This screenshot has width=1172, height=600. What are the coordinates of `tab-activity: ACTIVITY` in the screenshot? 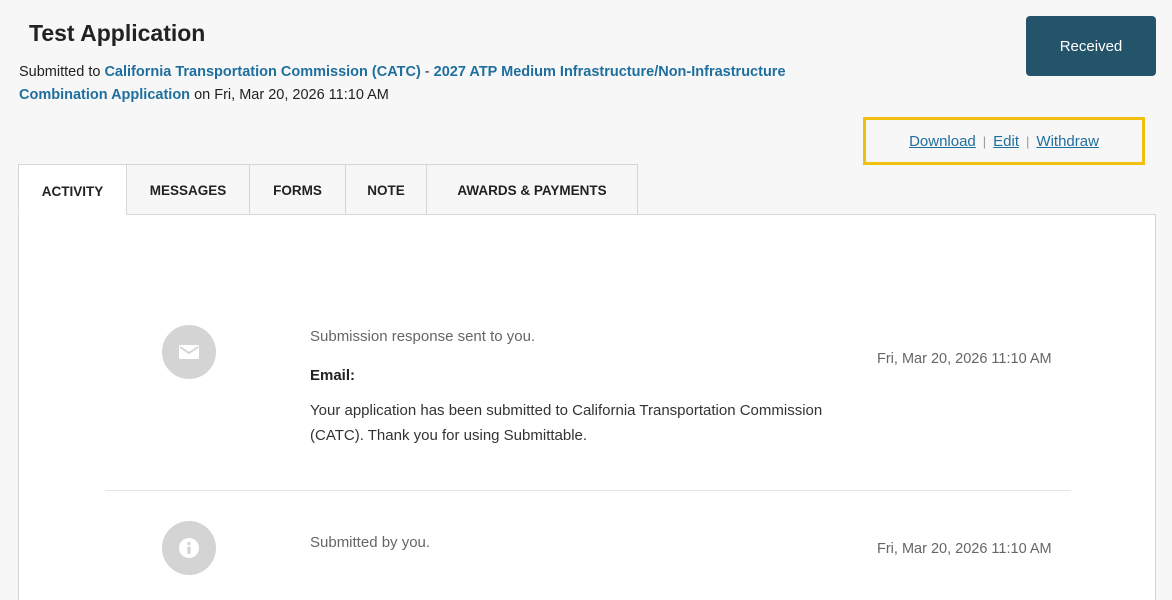 It's located at (72, 189).